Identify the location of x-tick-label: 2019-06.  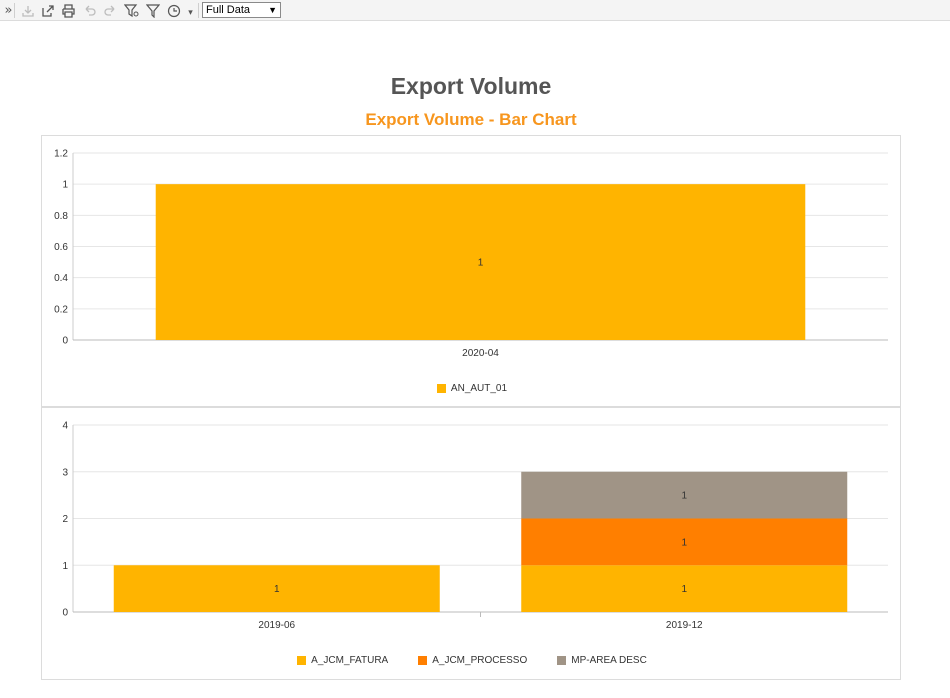
(276, 625).